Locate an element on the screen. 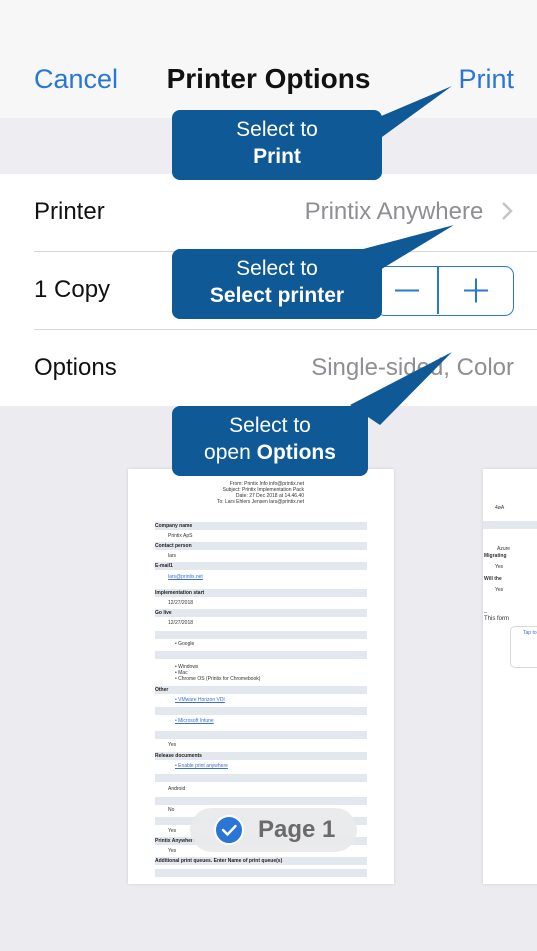 The width and height of the screenshot is (537, 951). form-link: lars@printix.net is located at coordinates (185, 577).